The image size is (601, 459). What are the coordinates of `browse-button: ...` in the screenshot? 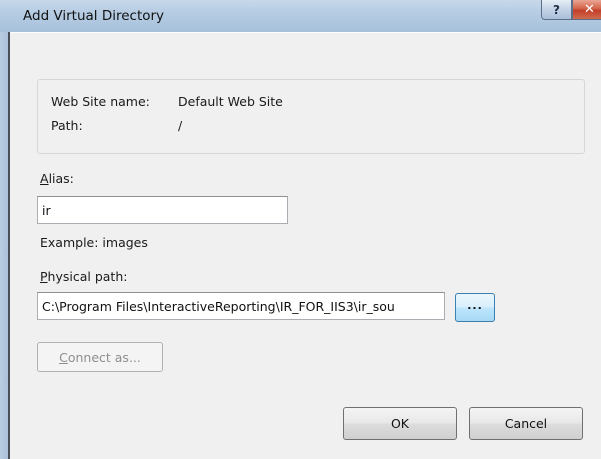 It's located at (475, 307).